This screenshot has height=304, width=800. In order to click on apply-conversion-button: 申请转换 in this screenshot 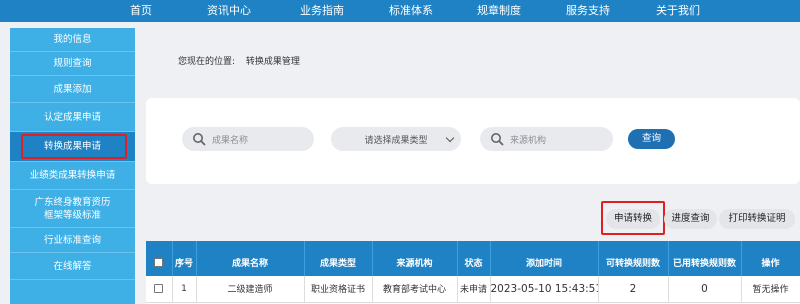, I will do `click(633, 219)`.